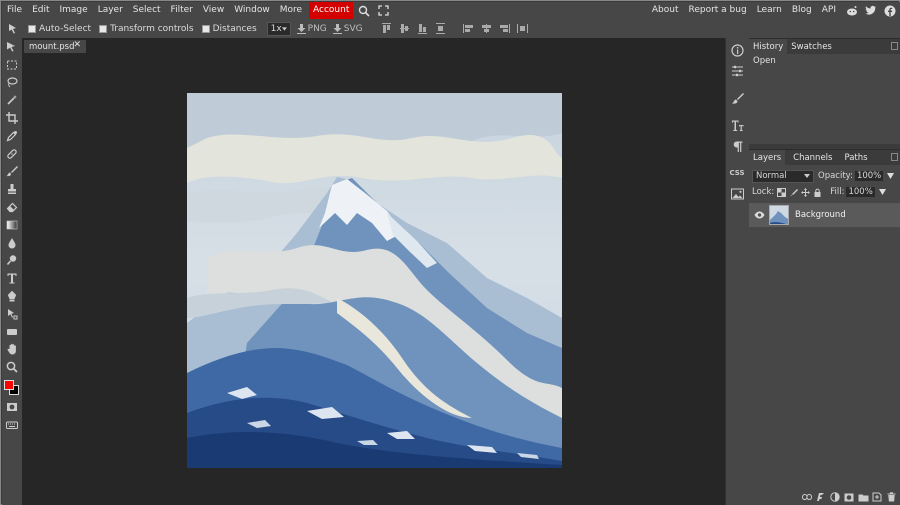 The height and width of the screenshot is (505, 900). Describe the element at coordinates (737, 50) in the screenshot. I see `info-icon` at that location.